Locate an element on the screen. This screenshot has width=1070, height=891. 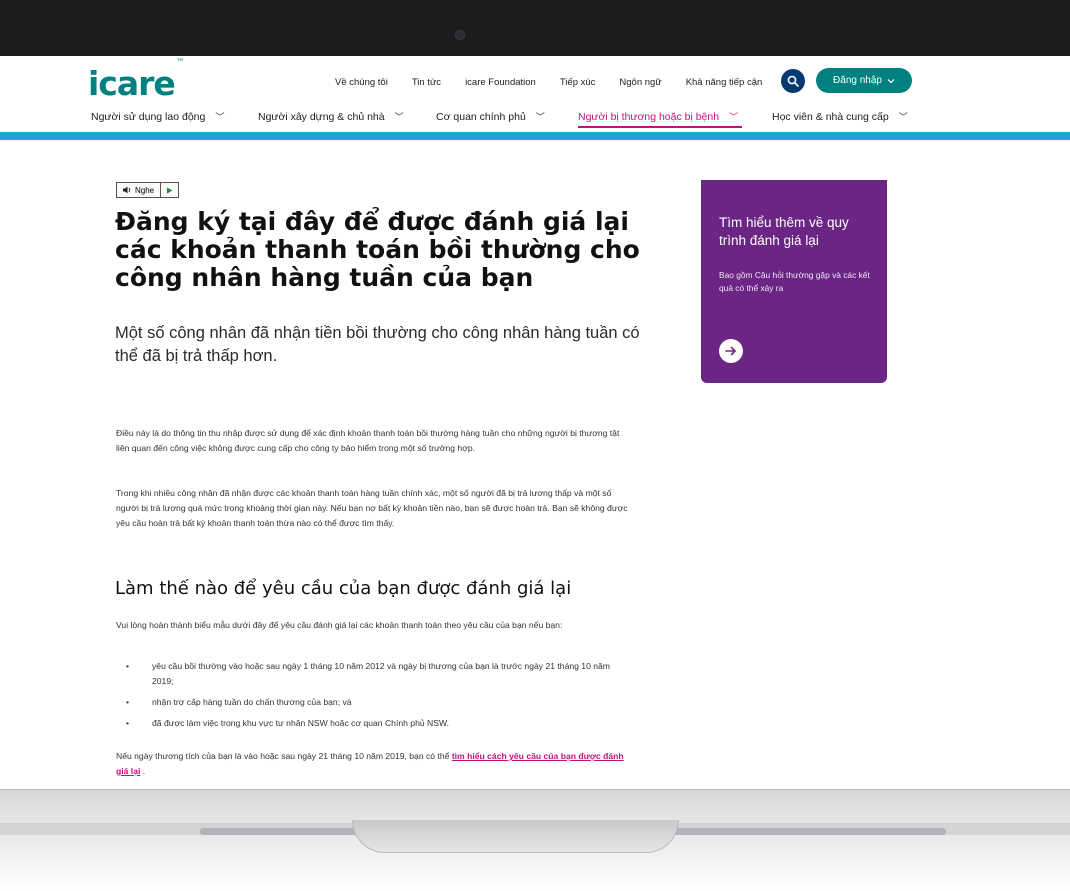
top-link-accessibility: Khả năng tiếp cận is located at coordinates (724, 82).